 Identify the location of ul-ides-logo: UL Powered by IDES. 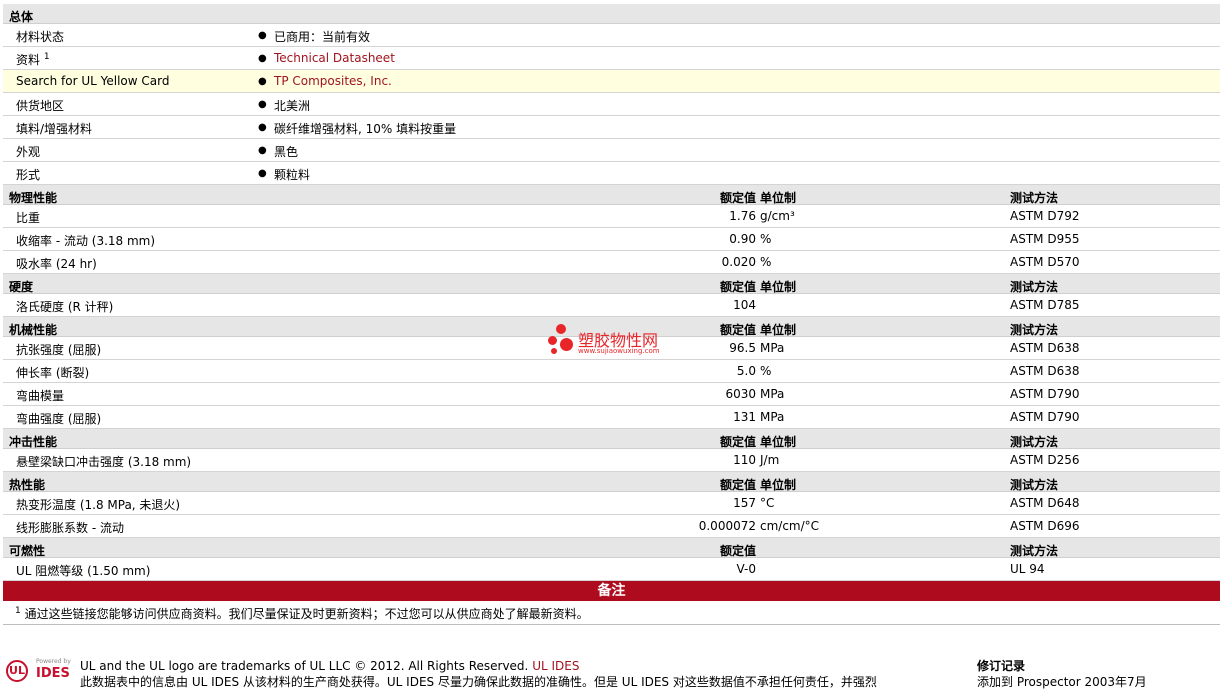
(41, 669).